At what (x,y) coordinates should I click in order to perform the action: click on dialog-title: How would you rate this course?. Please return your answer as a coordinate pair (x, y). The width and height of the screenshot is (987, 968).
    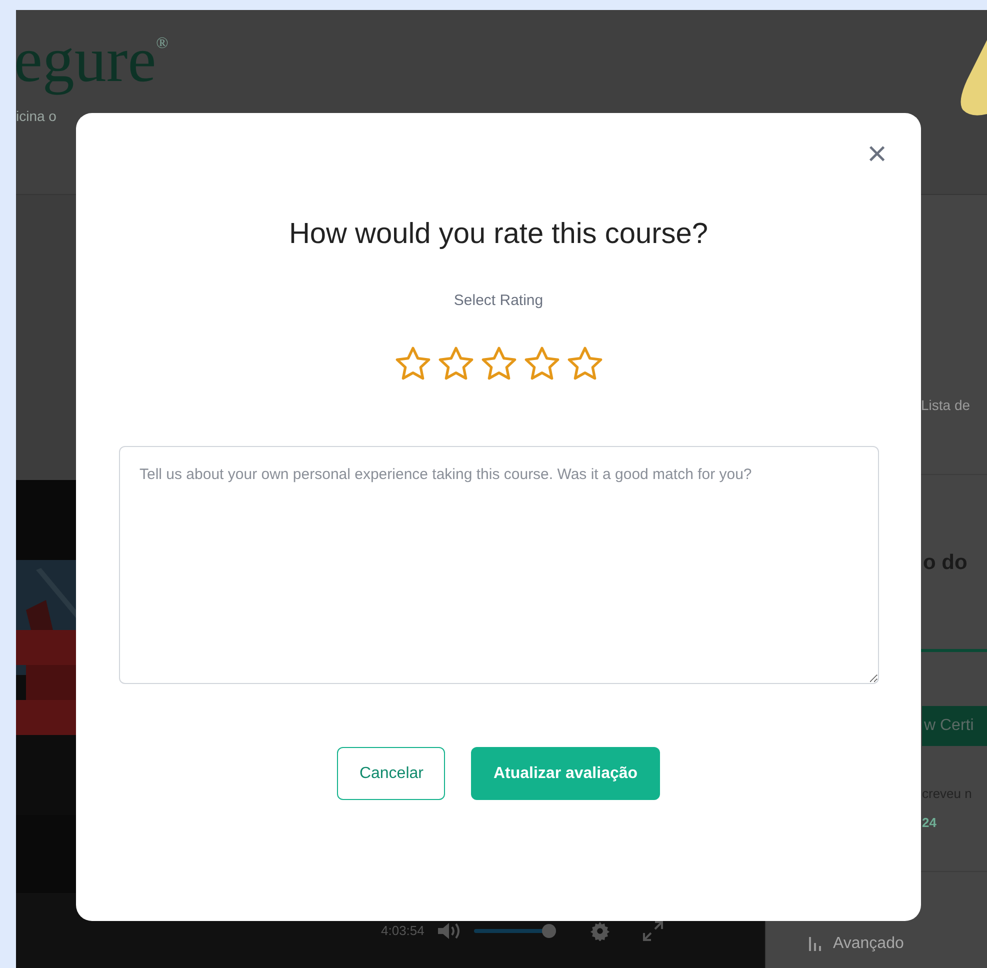
    Looking at the image, I should click on (498, 234).